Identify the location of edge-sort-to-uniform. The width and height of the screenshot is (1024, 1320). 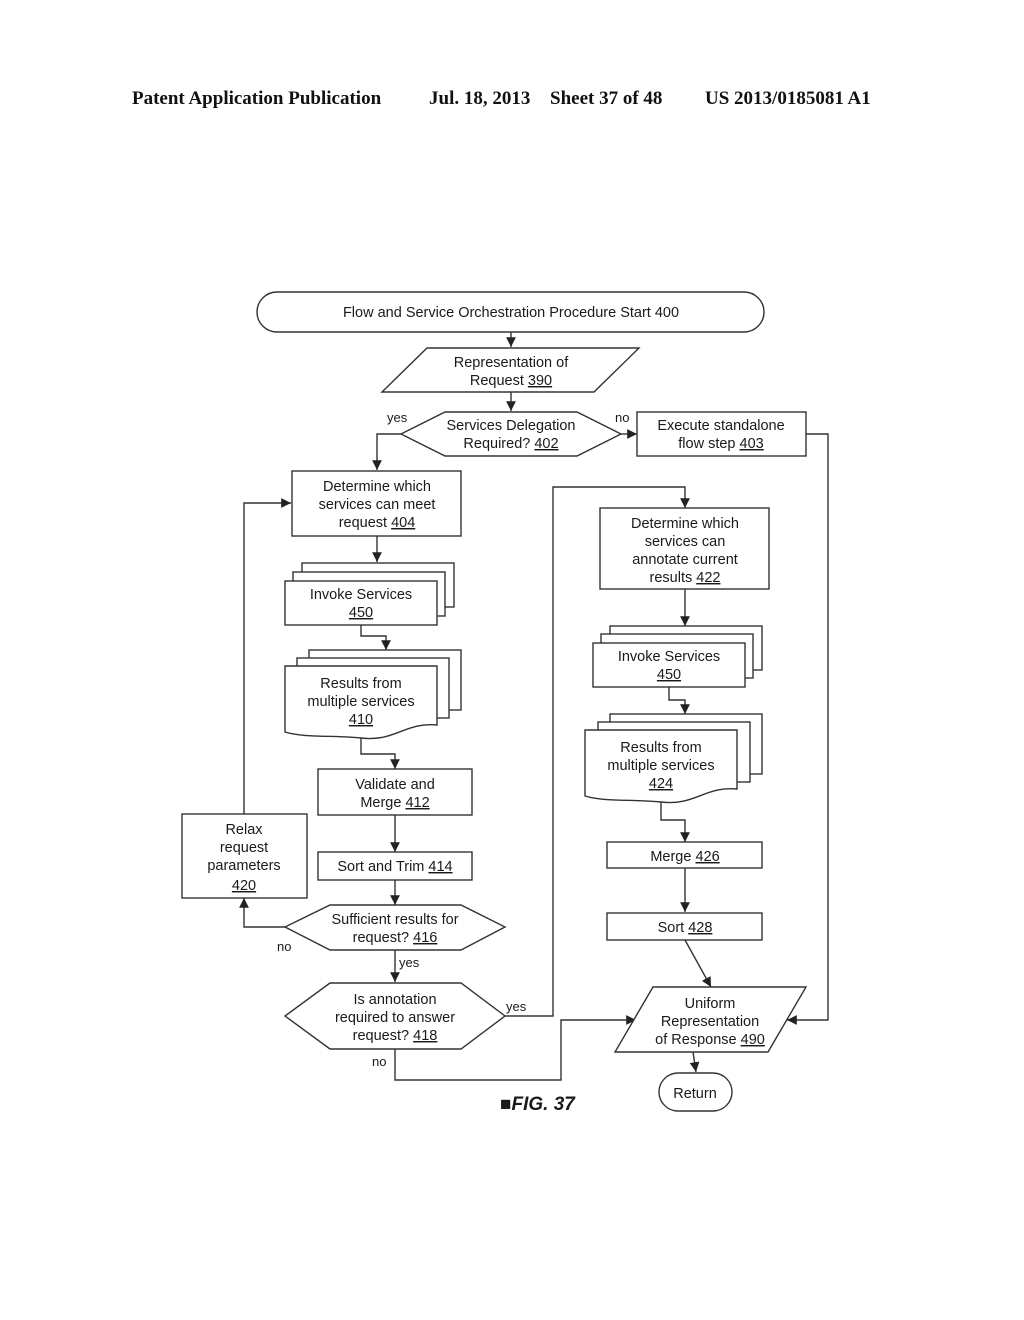
(698, 963).